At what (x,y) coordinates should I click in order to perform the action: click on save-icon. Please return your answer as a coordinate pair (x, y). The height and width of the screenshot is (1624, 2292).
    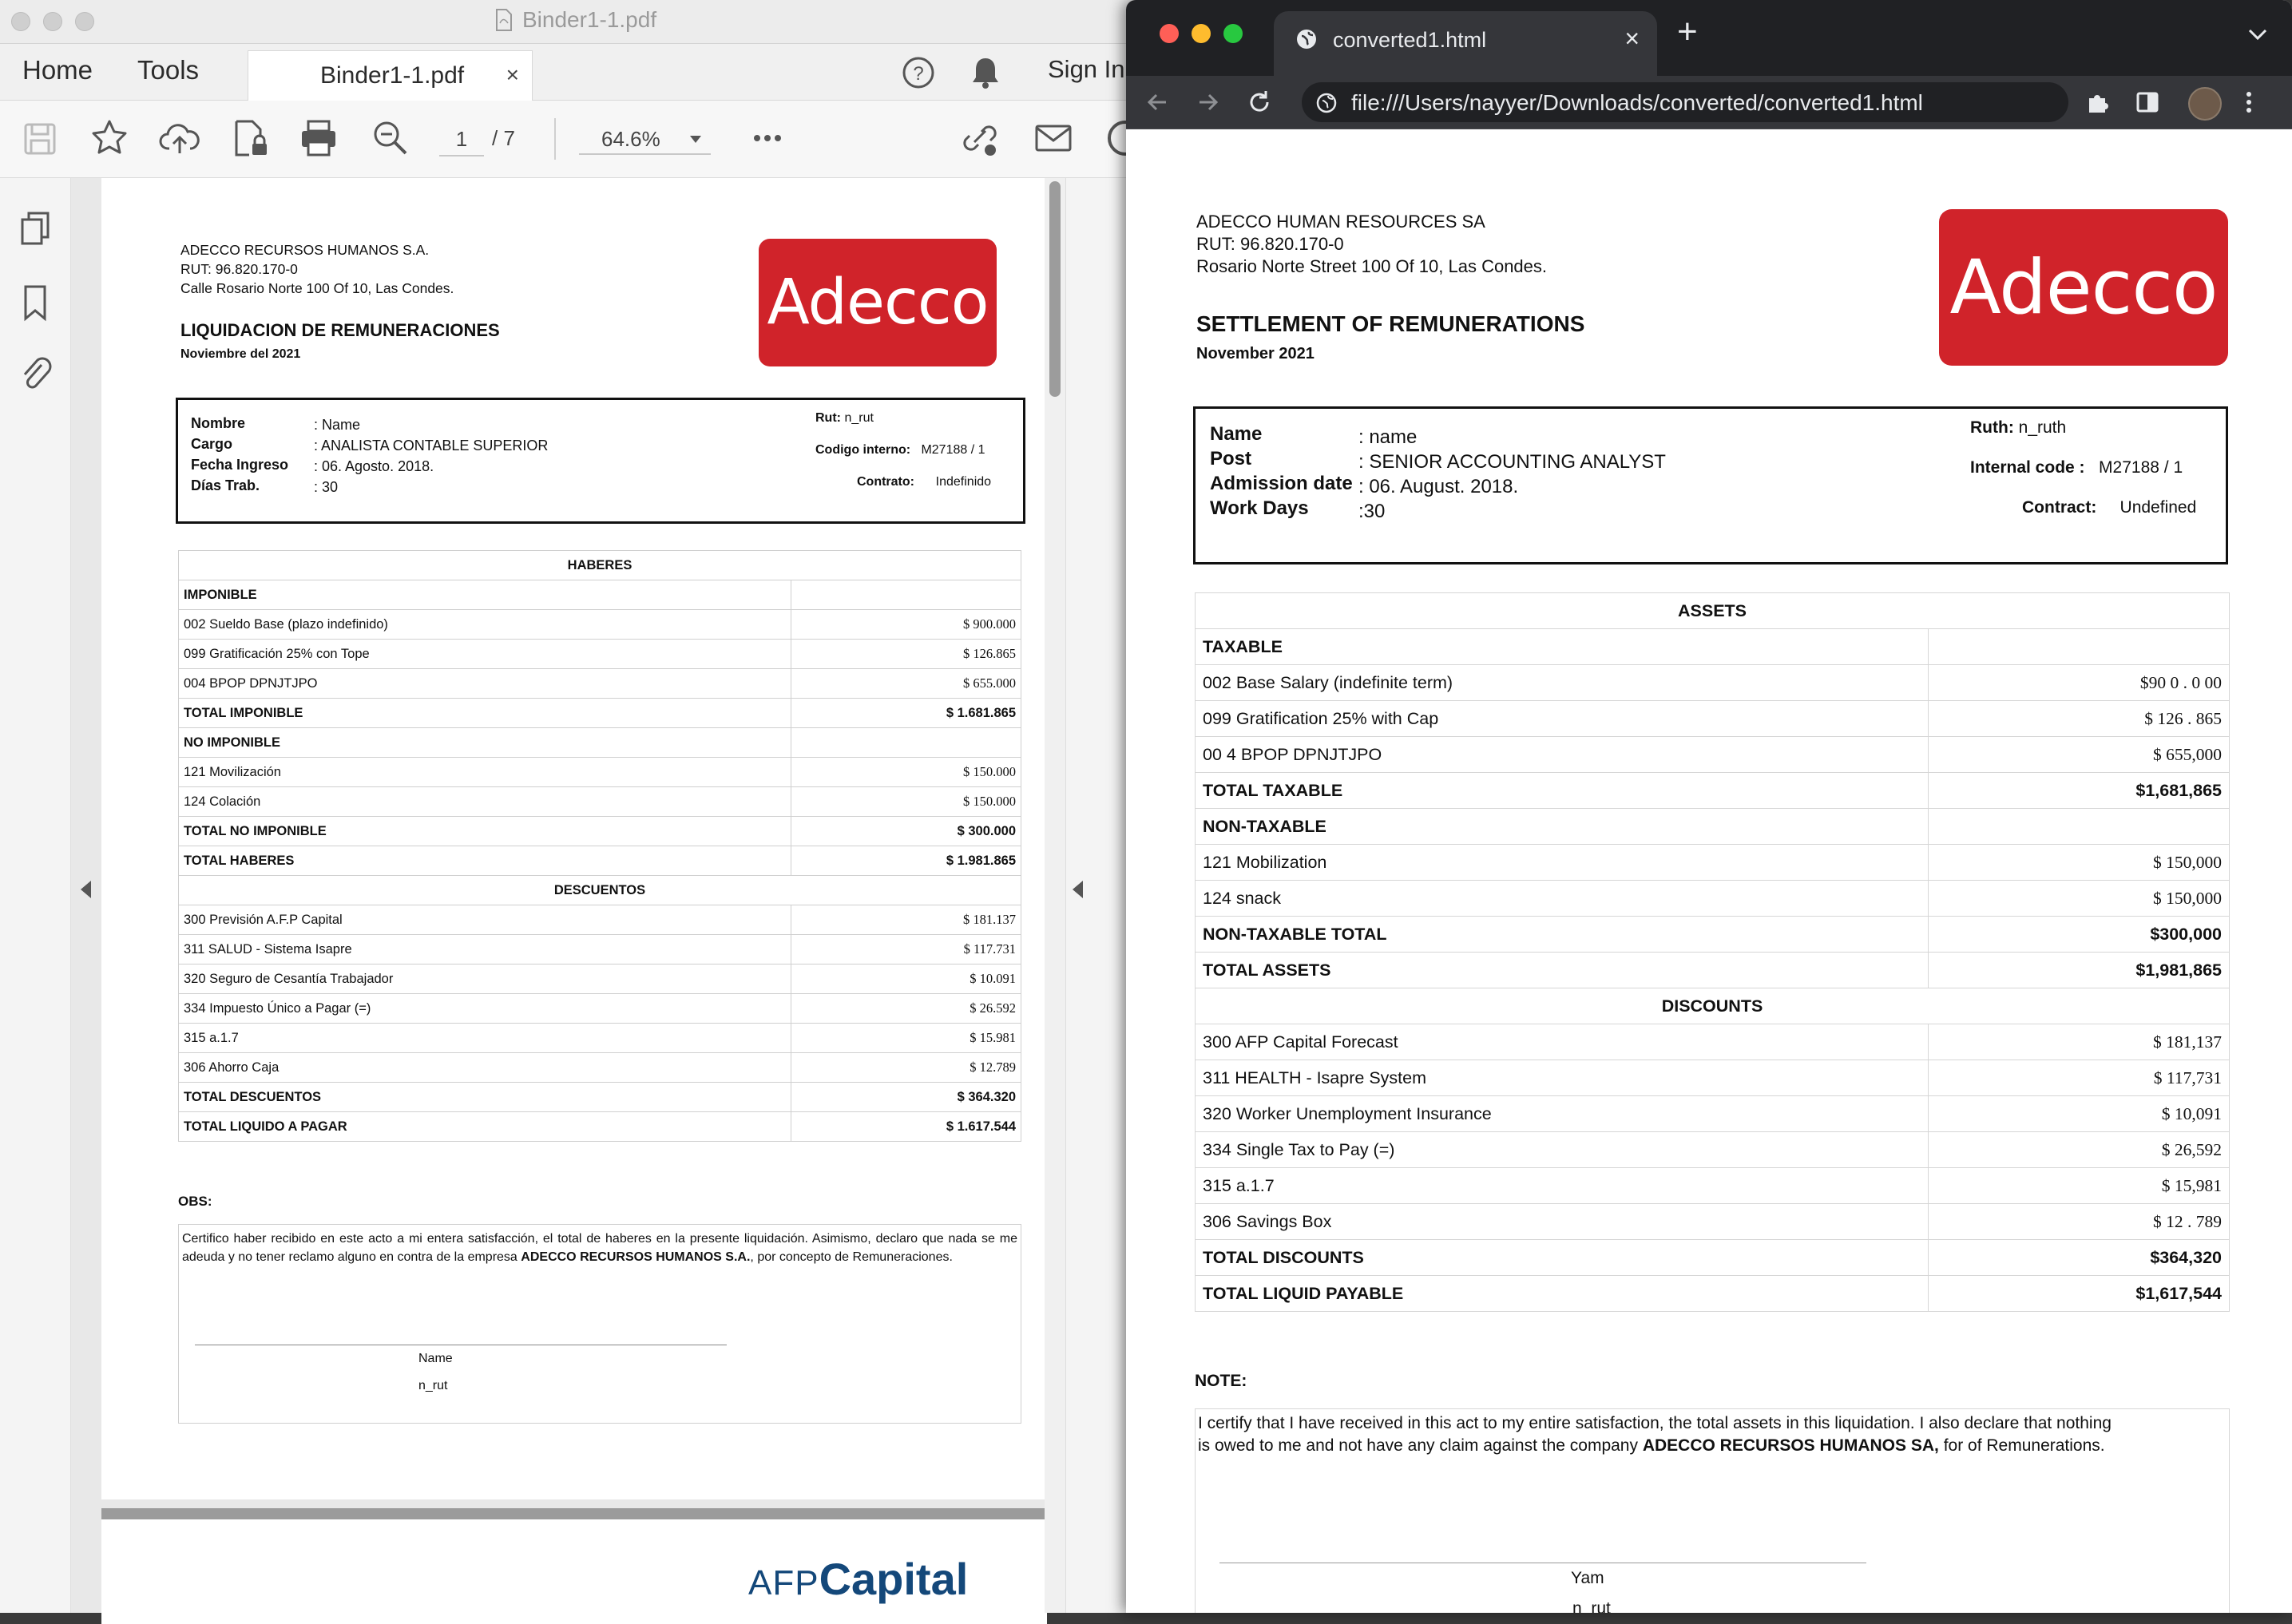
    Looking at the image, I should click on (40, 138).